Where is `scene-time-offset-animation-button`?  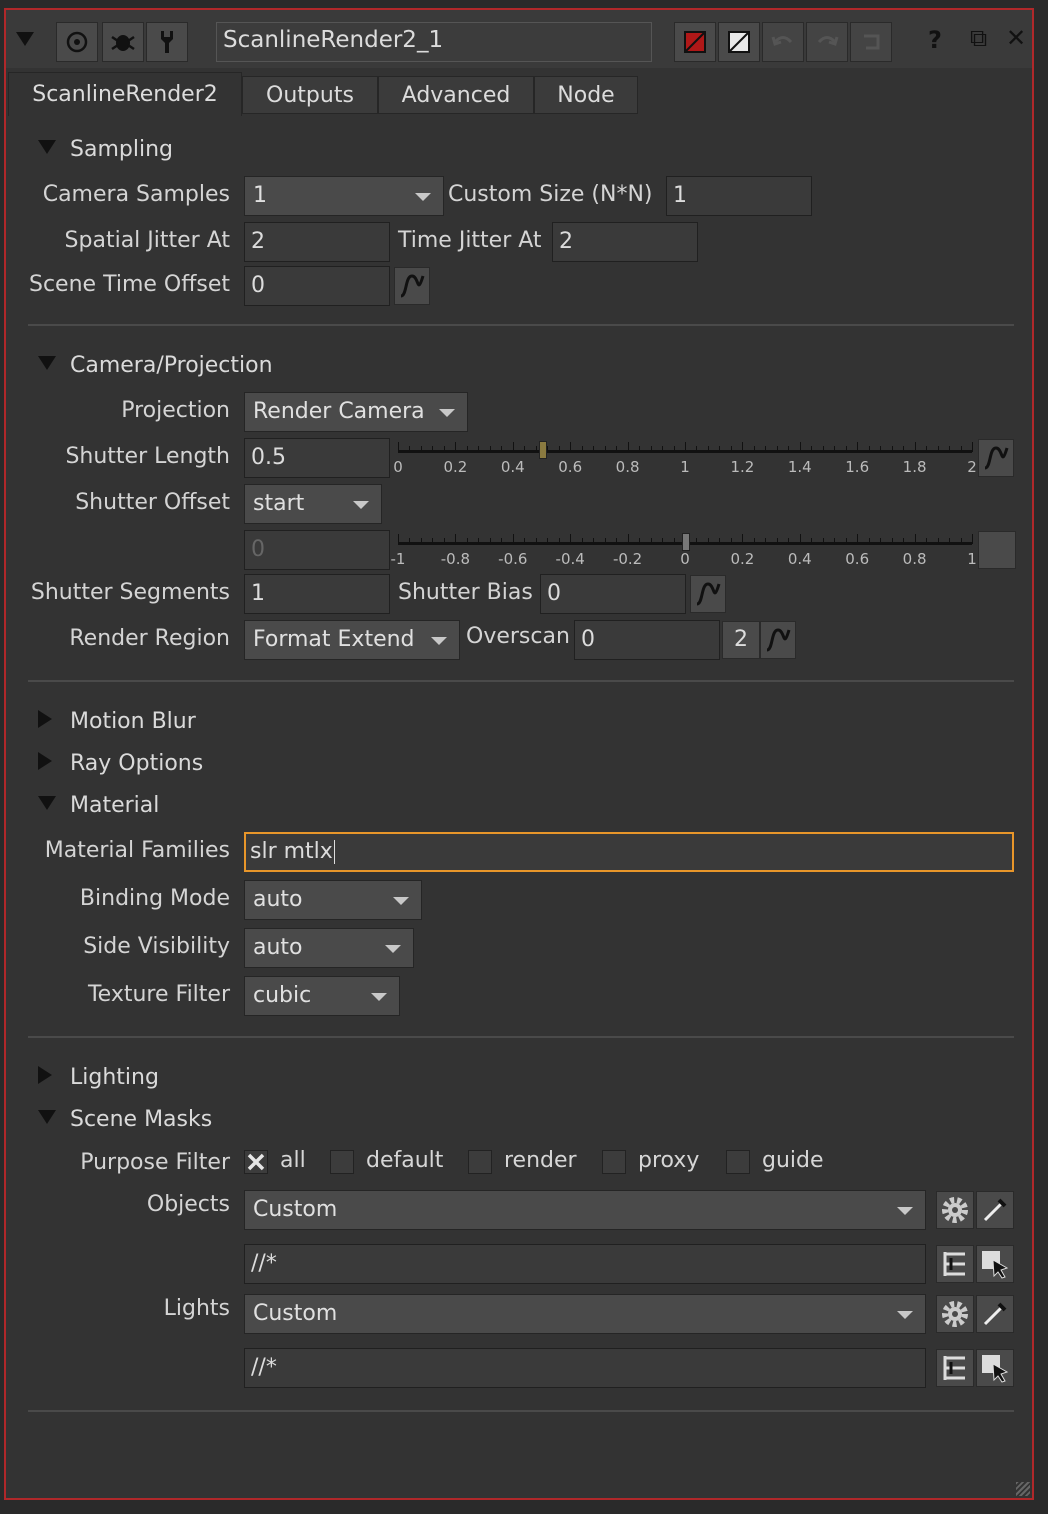 scene-time-offset-animation-button is located at coordinates (412, 286).